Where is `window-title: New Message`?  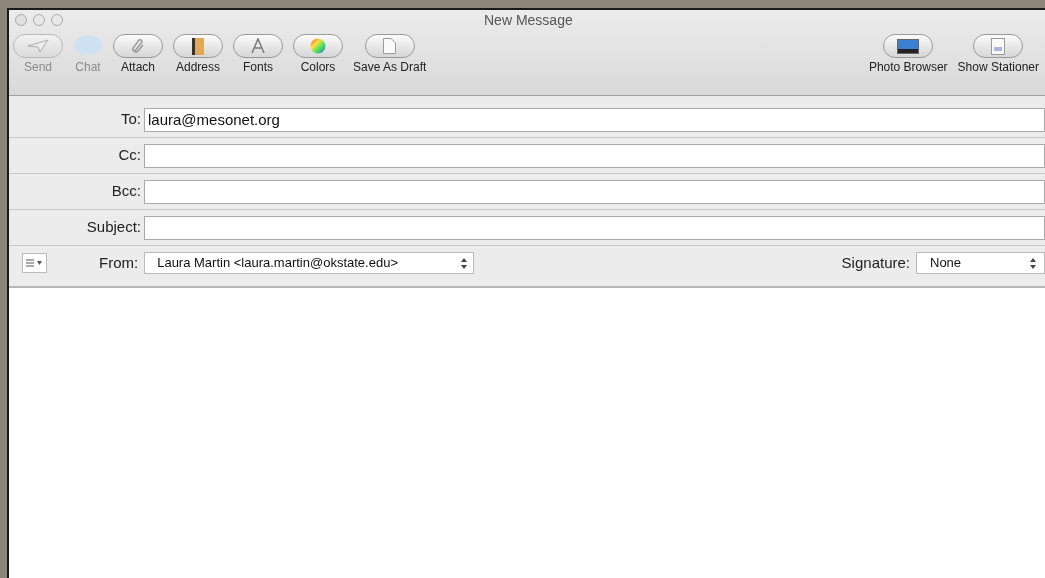 window-title: New Message is located at coordinates (528, 20).